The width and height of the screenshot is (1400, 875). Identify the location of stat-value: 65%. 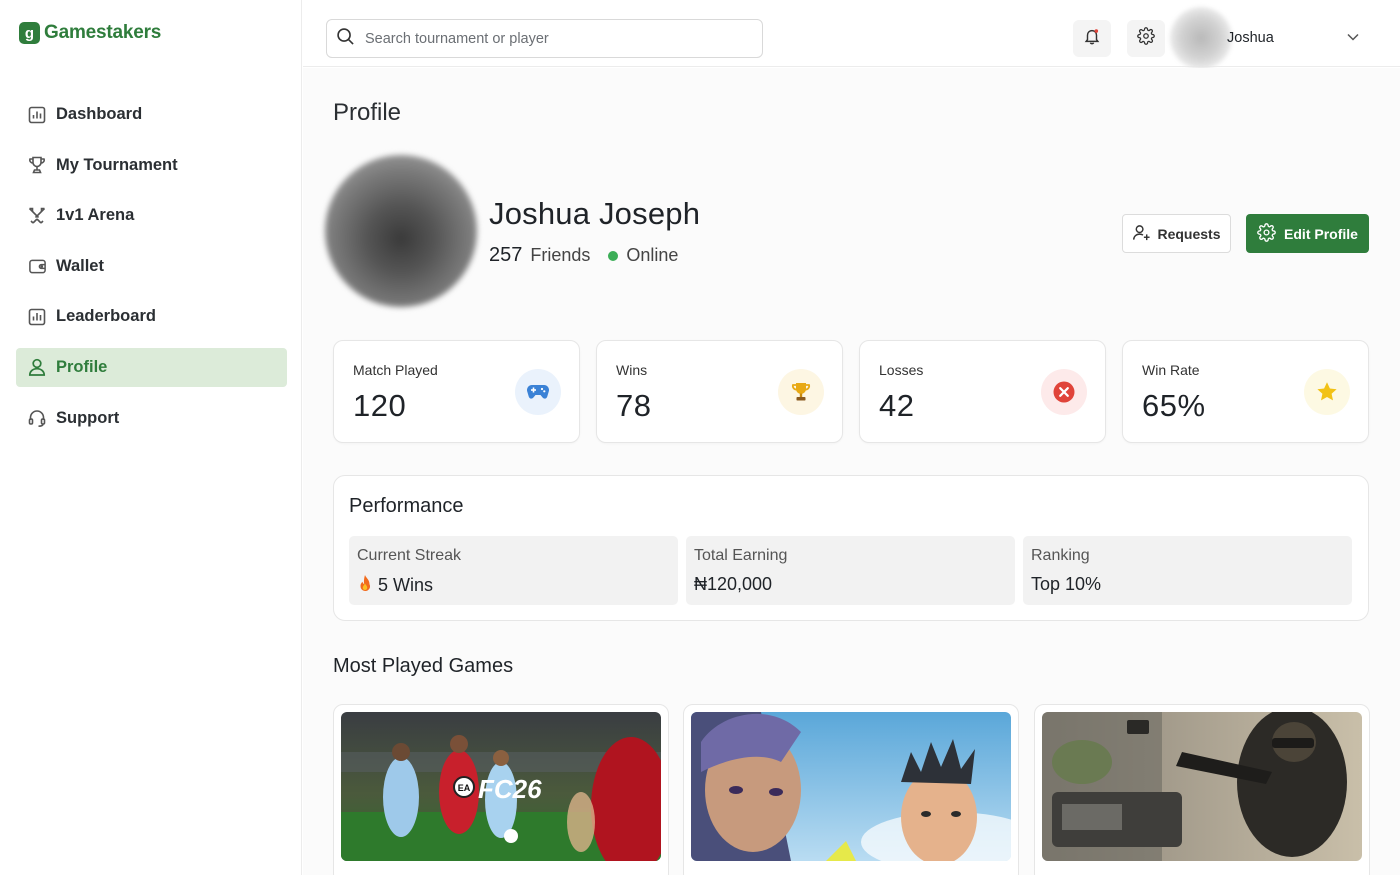
(1174, 405).